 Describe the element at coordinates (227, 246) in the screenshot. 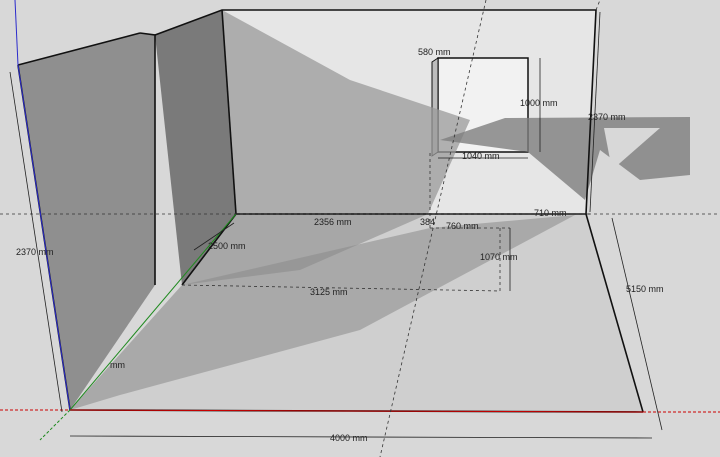

I see `dim-floor-left-depth: 2500 mm` at that location.